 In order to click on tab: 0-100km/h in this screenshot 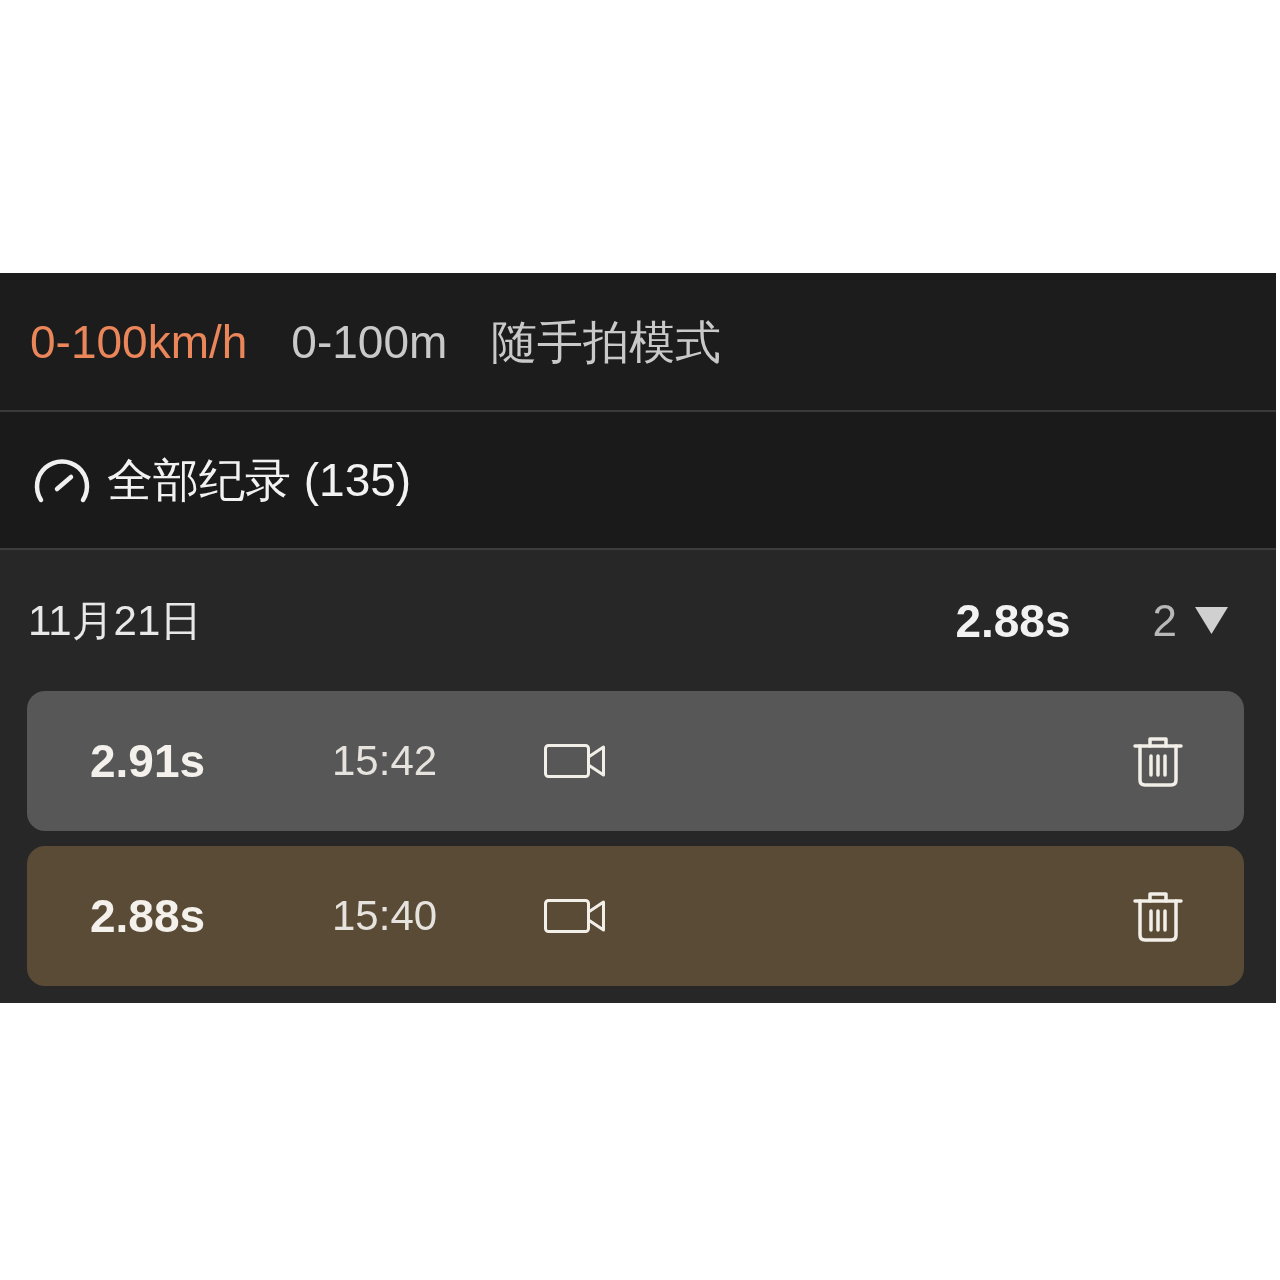, I will do `click(139, 341)`.